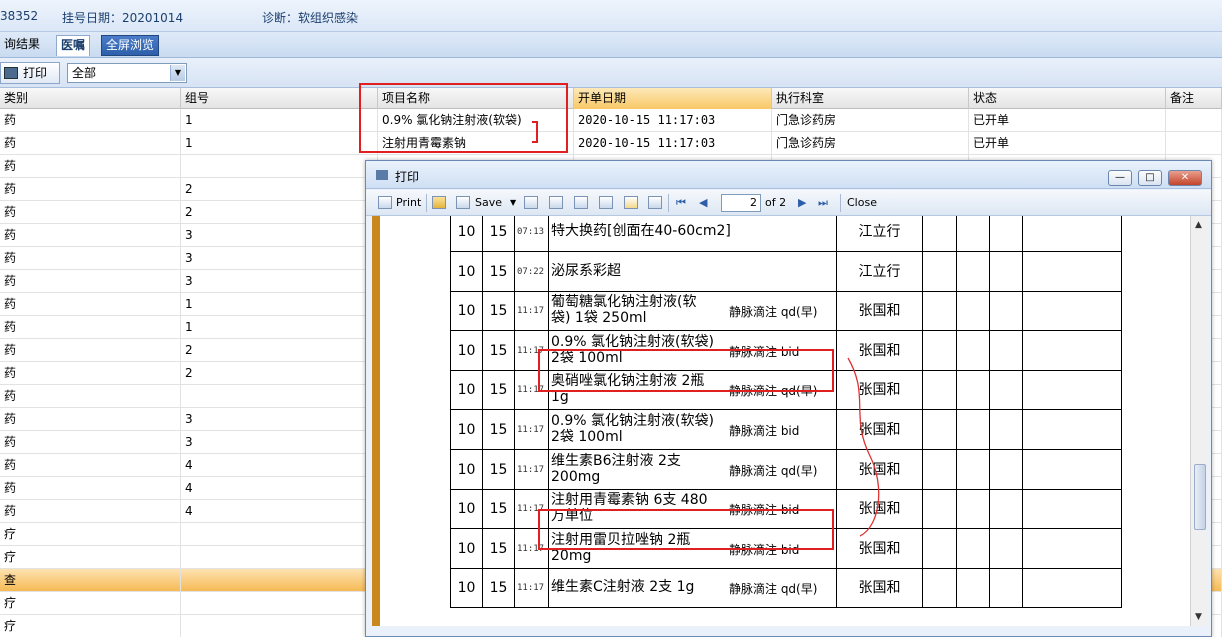 The image size is (1222, 637). Describe the element at coordinates (1067, 98) in the screenshot. I see `col-header-status: 状态` at that location.